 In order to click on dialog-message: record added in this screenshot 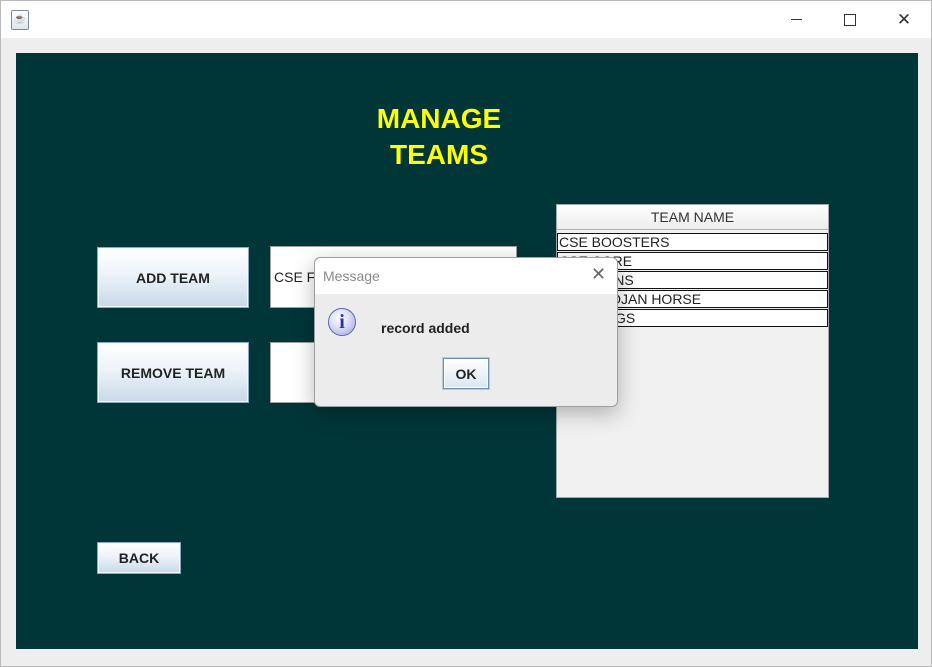, I will do `click(425, 328)`.